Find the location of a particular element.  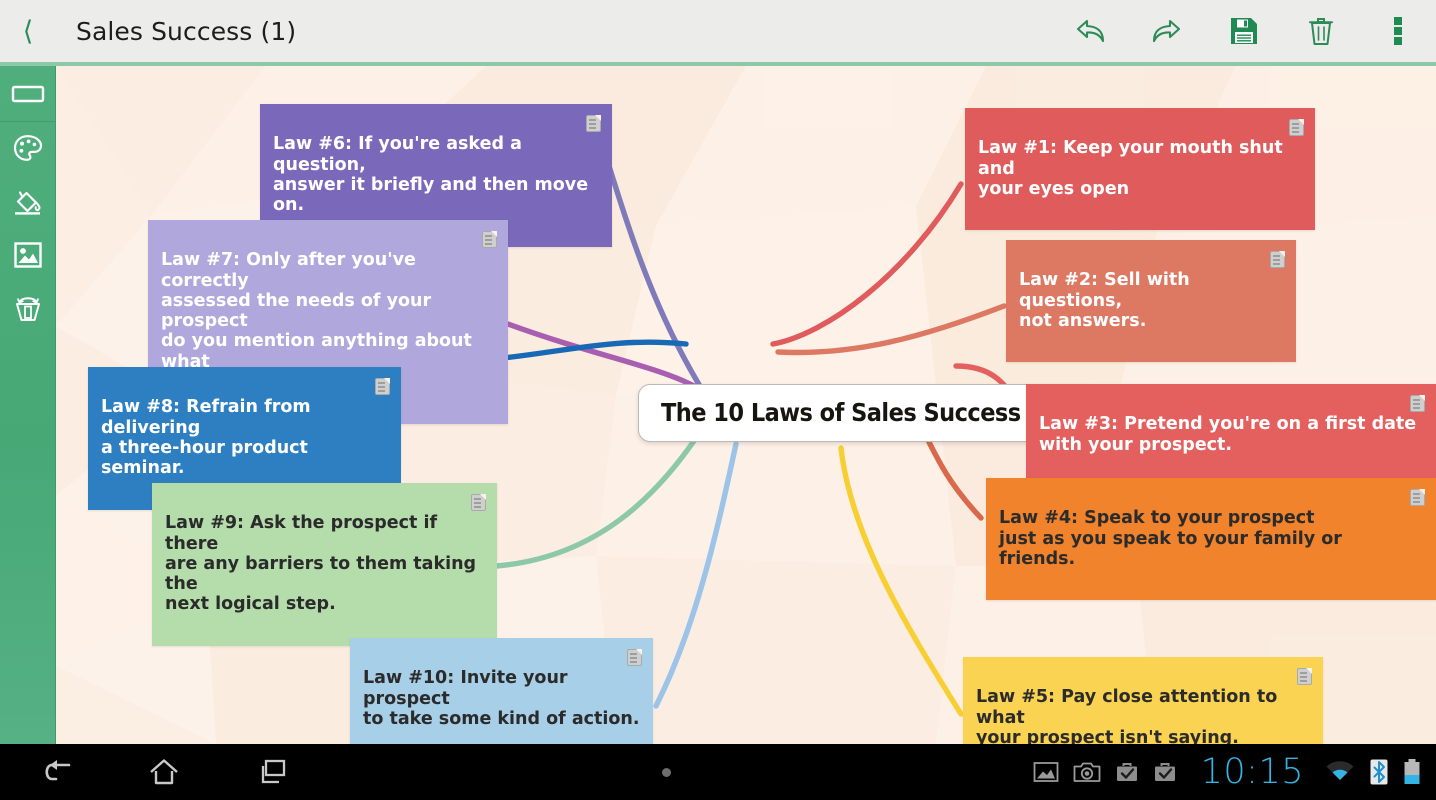

sidebar-item-node-shape is located at coordinates (28, 94).